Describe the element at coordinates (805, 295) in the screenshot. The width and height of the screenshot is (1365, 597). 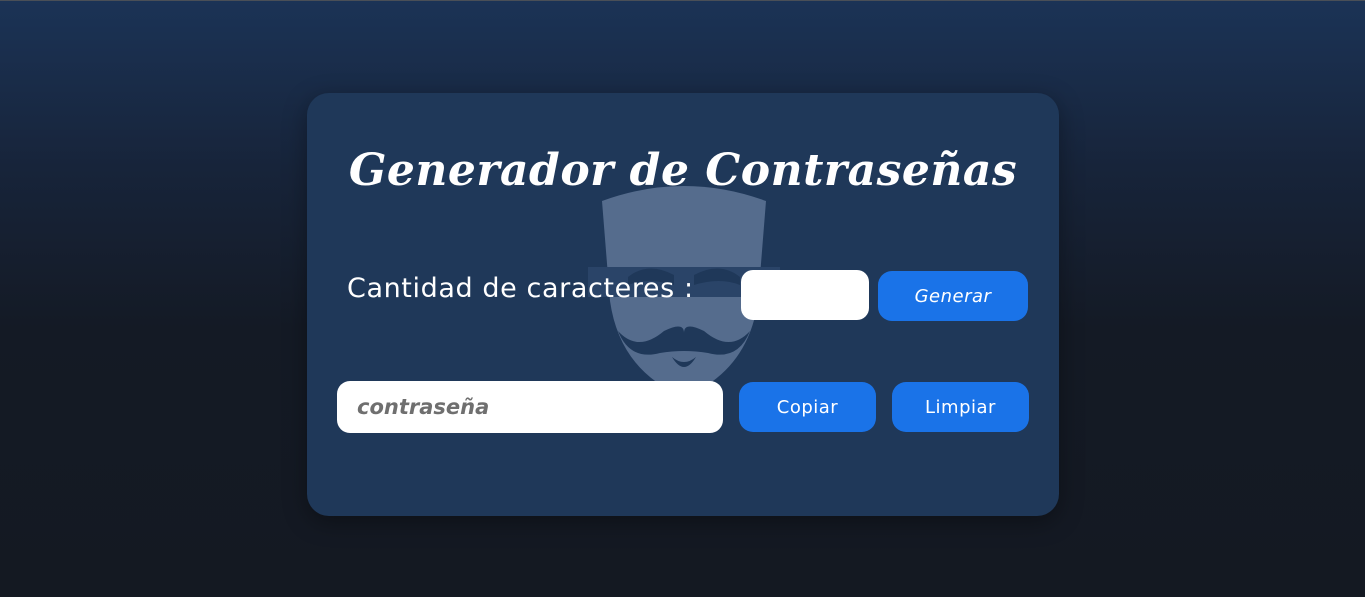
I see `length-input` at that location.